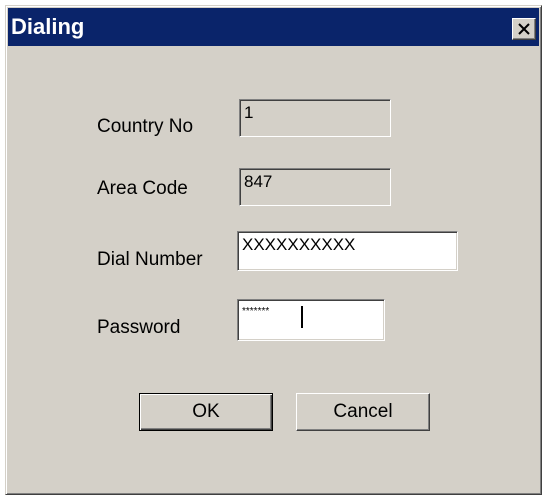  I want to click on country-no-field: 1, so click(315, 118).